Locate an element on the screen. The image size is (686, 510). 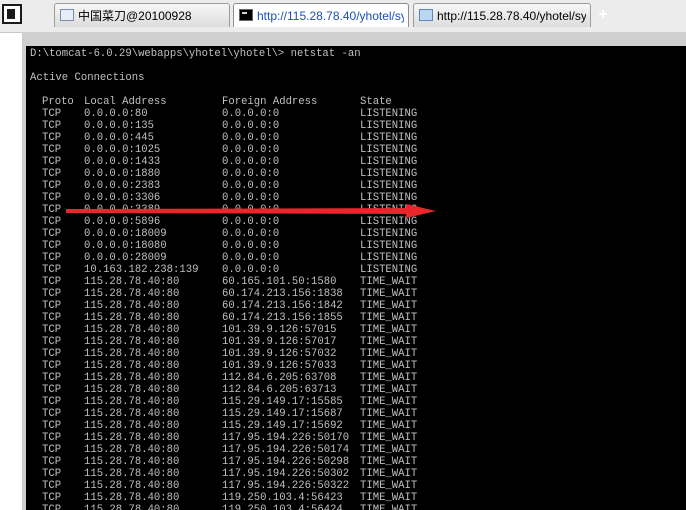
cell-foreign: 101.39.9.126:57033 is located at coordinates (279, 366).